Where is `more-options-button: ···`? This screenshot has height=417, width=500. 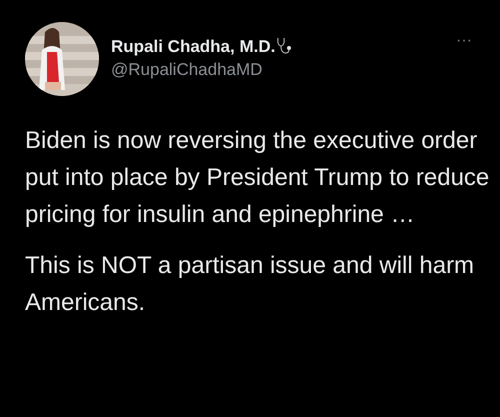 more-options-button: ··· is located at coordinates (464, 41).